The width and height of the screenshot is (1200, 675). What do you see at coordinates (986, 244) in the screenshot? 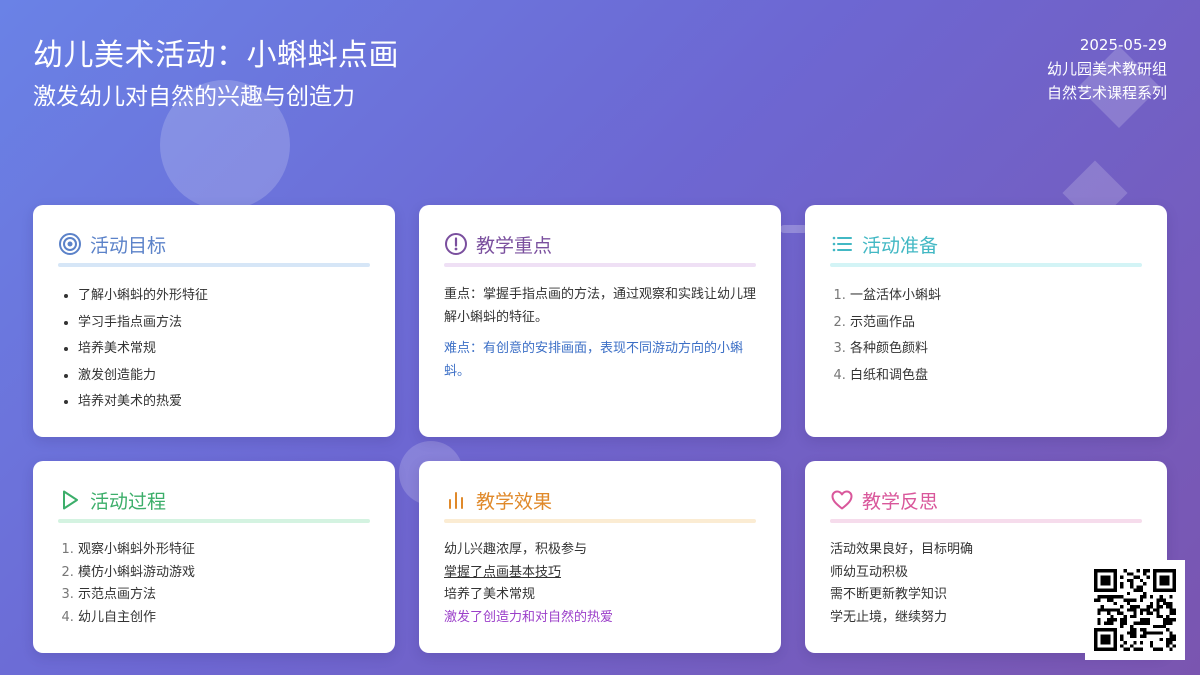
I see `card-header: 活动准备` at bounding box center [986, 244].